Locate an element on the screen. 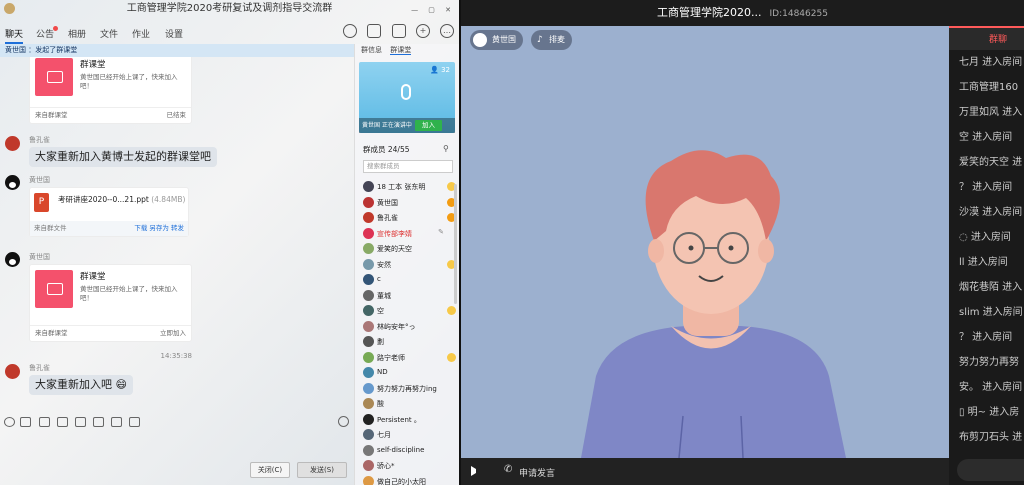 This screenshot has height=485, width=1024. member-item: 酸 is located at coordinates (410, 404).